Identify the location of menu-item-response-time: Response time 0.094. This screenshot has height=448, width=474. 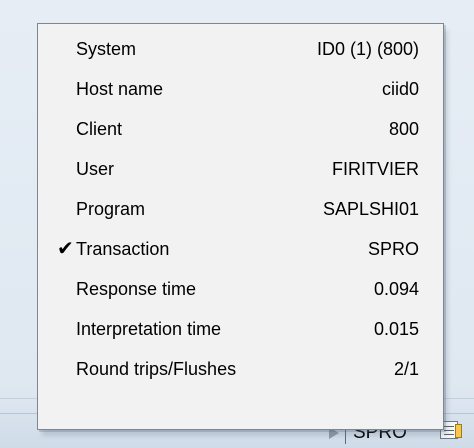
(240, 289).